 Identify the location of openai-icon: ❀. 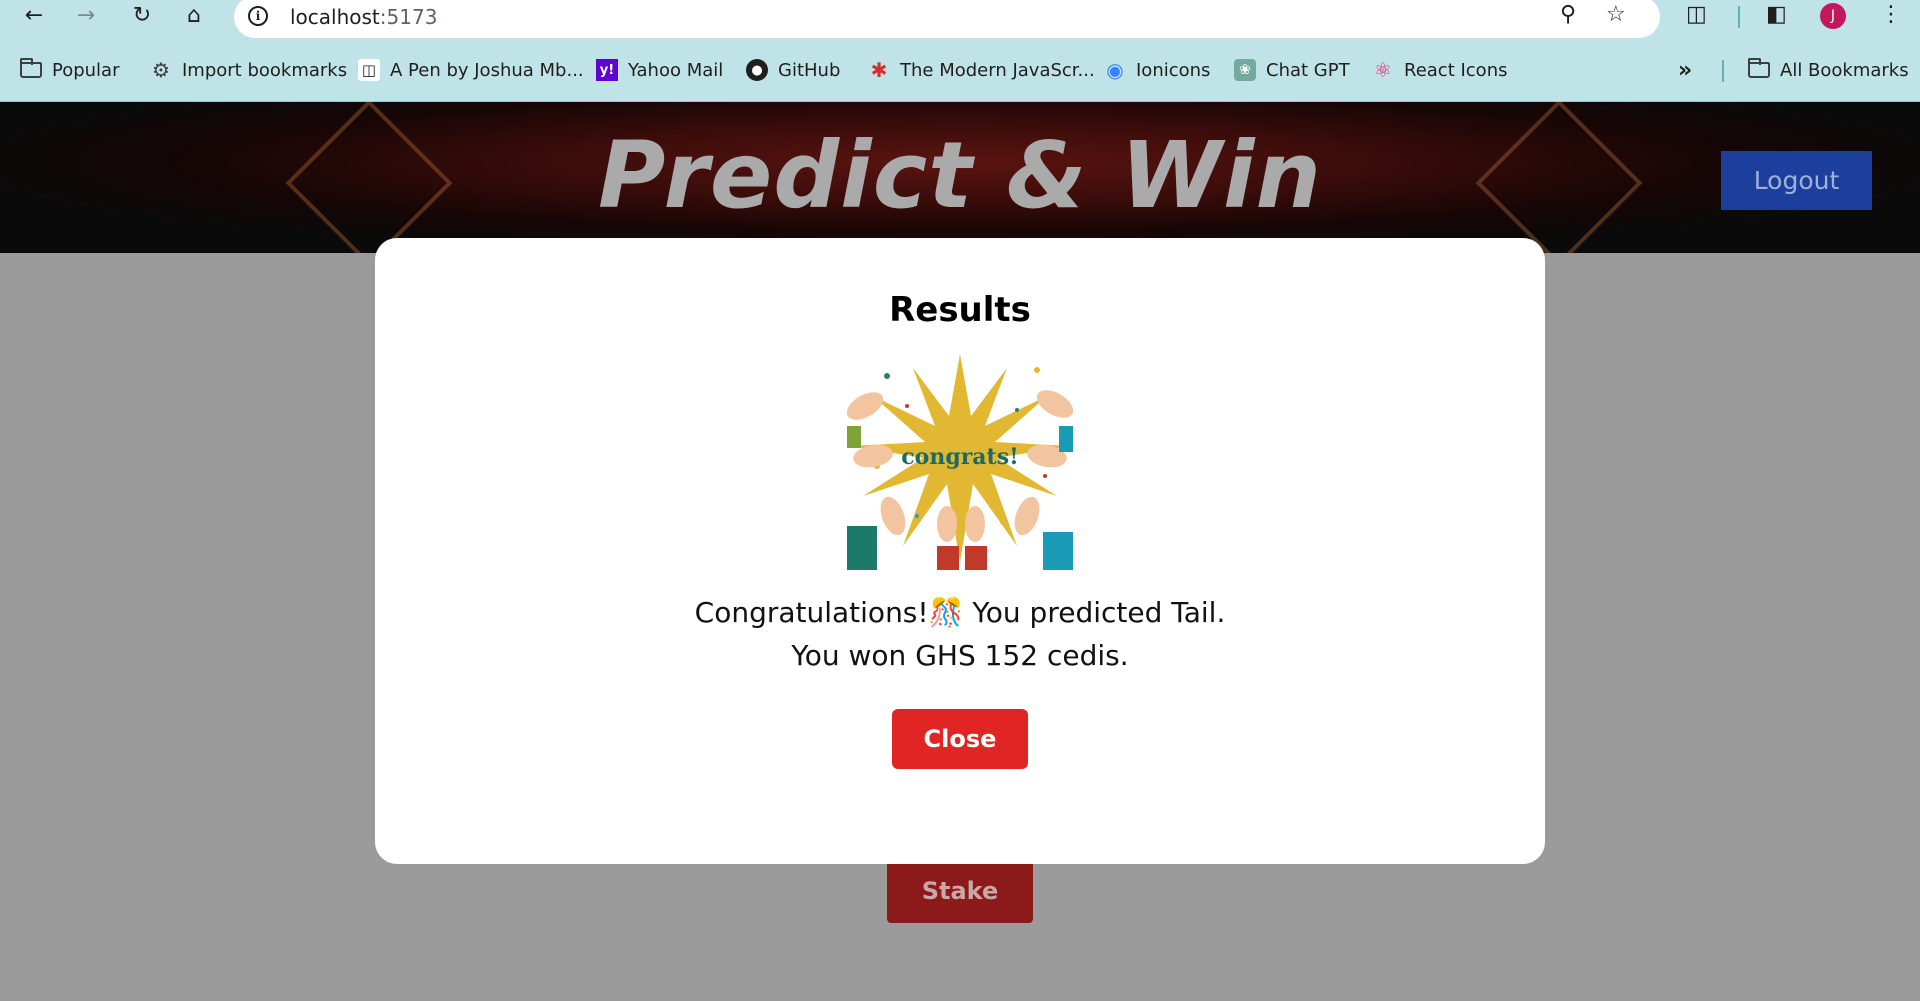
(1245, 70).